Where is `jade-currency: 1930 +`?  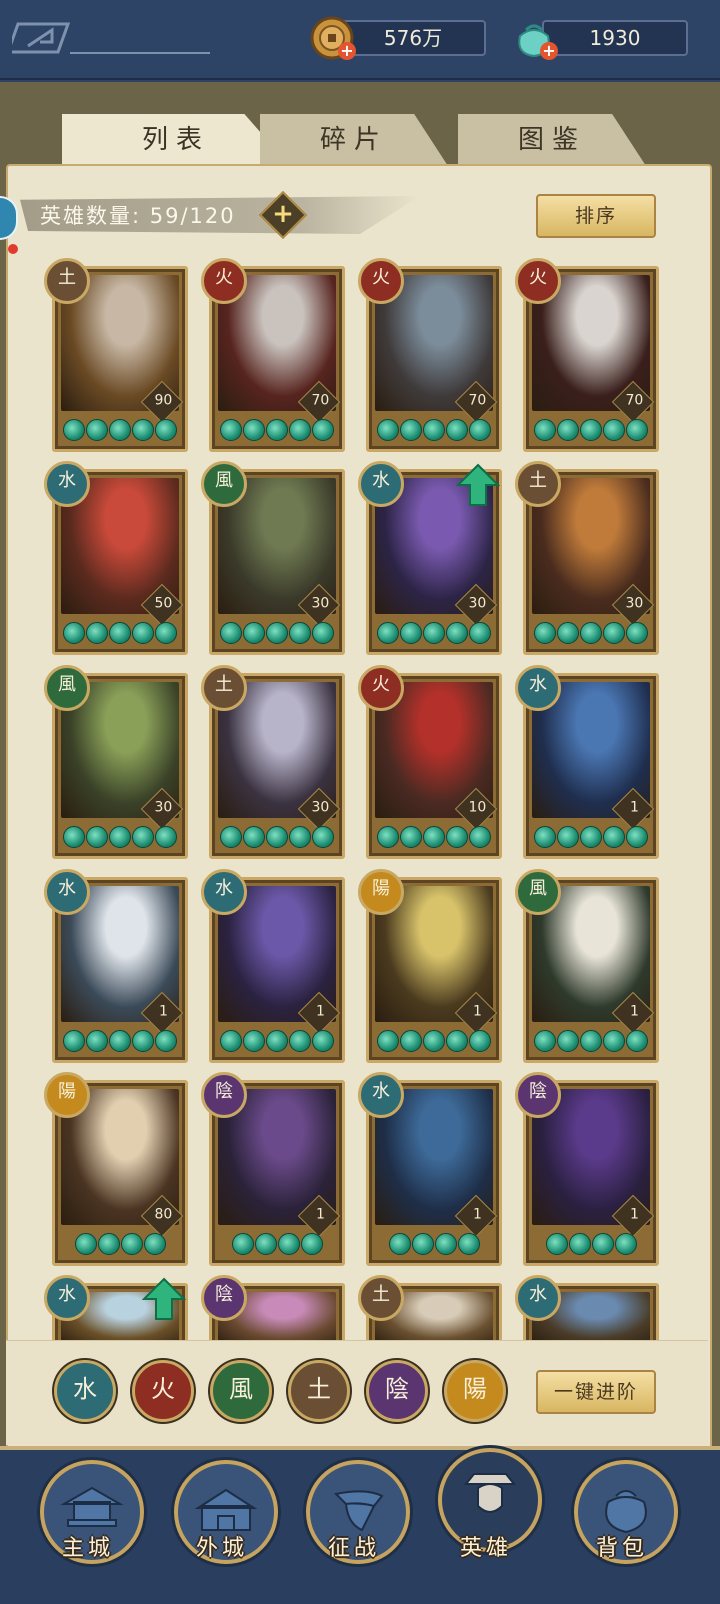 jade-currency: 1930 + is located at coordinates (602, 38).